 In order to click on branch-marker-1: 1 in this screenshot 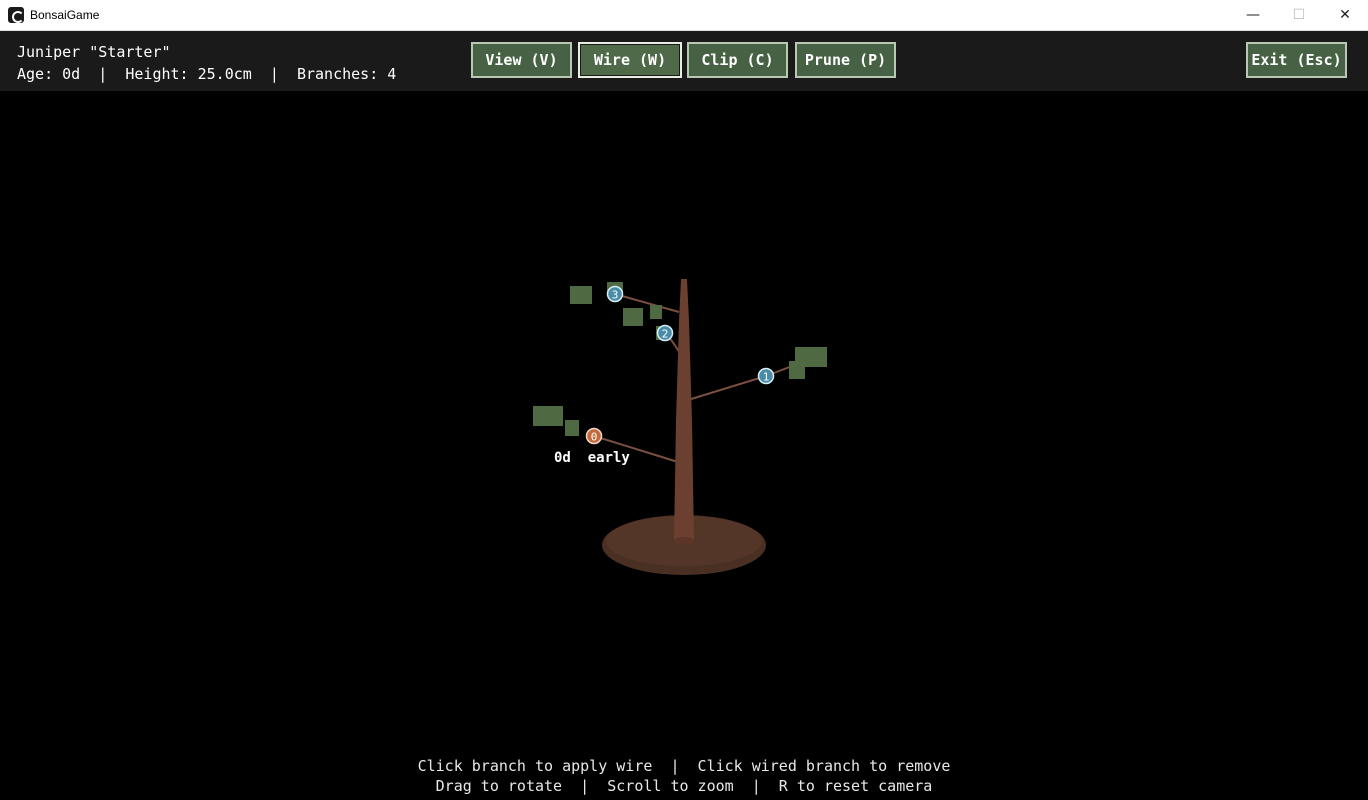, I will do `click(766, 376)`.